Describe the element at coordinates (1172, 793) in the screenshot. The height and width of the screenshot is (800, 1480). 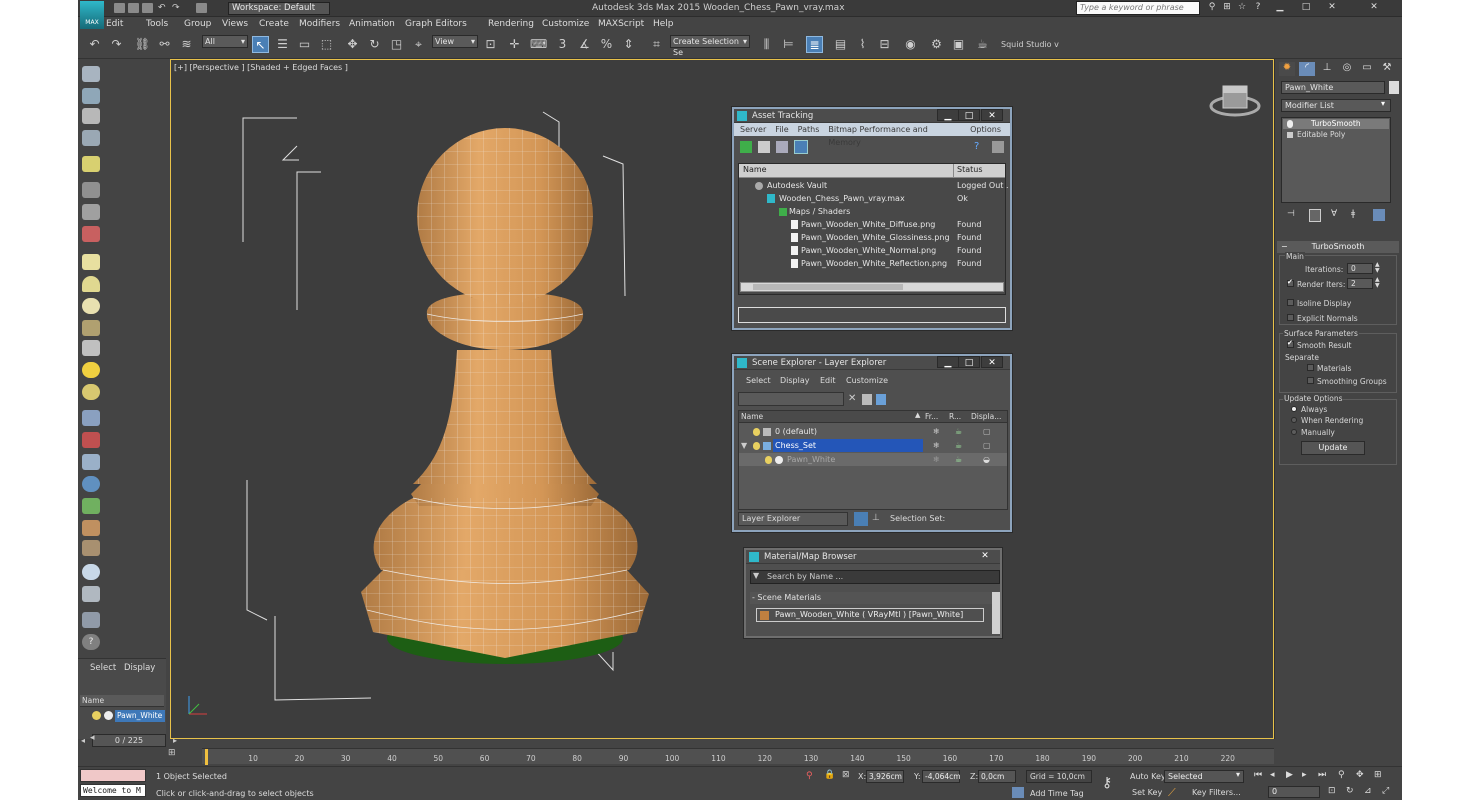
I see `set-key-icon: ⟋` at that location.